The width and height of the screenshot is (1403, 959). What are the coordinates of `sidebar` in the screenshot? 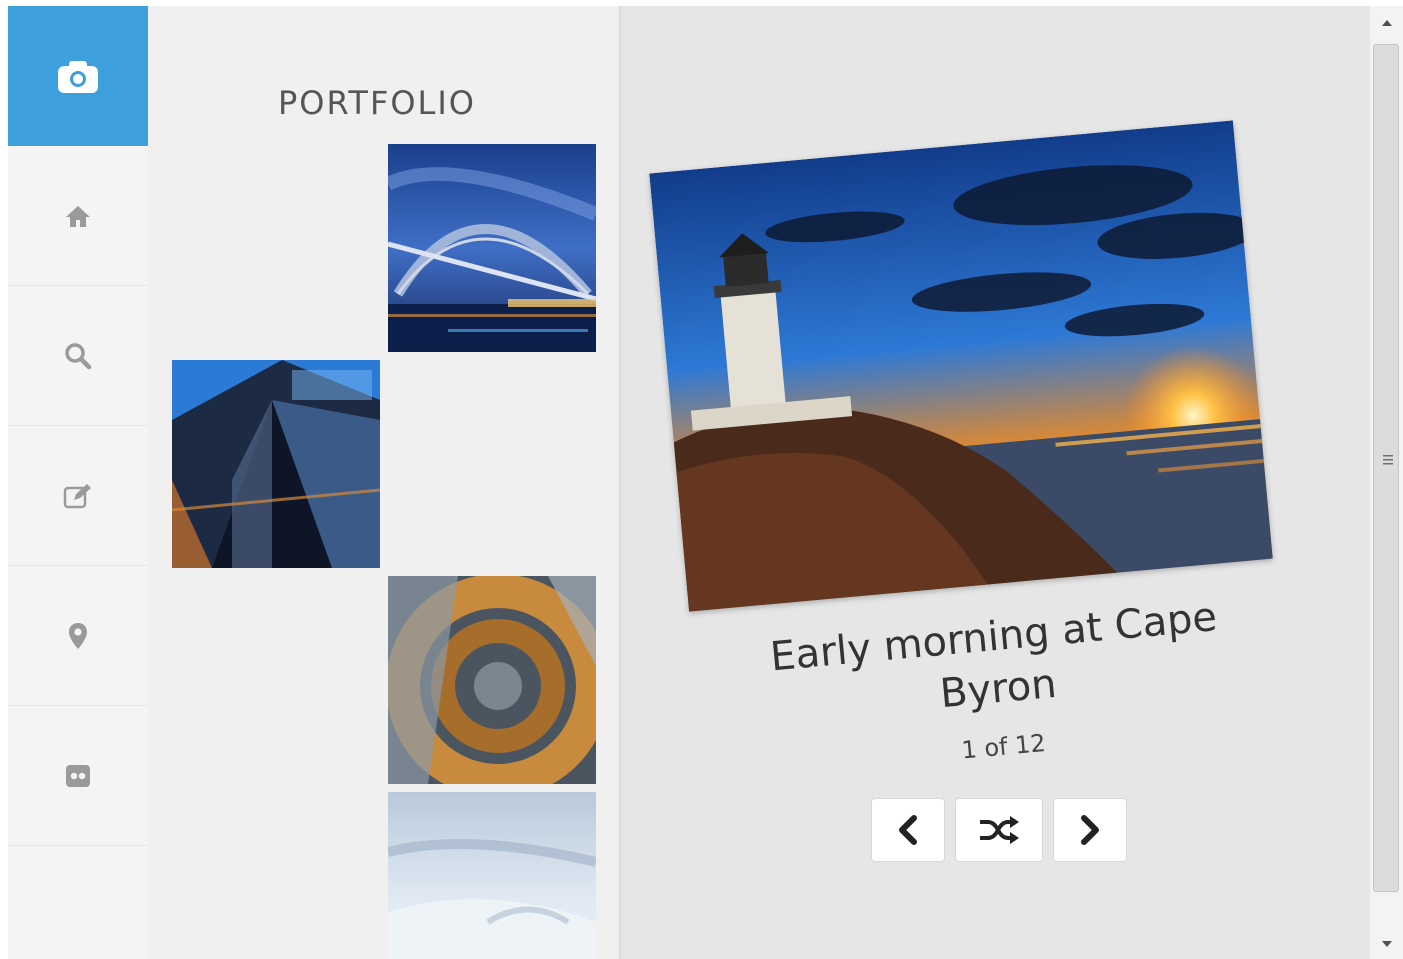 It's located at (78, 482).